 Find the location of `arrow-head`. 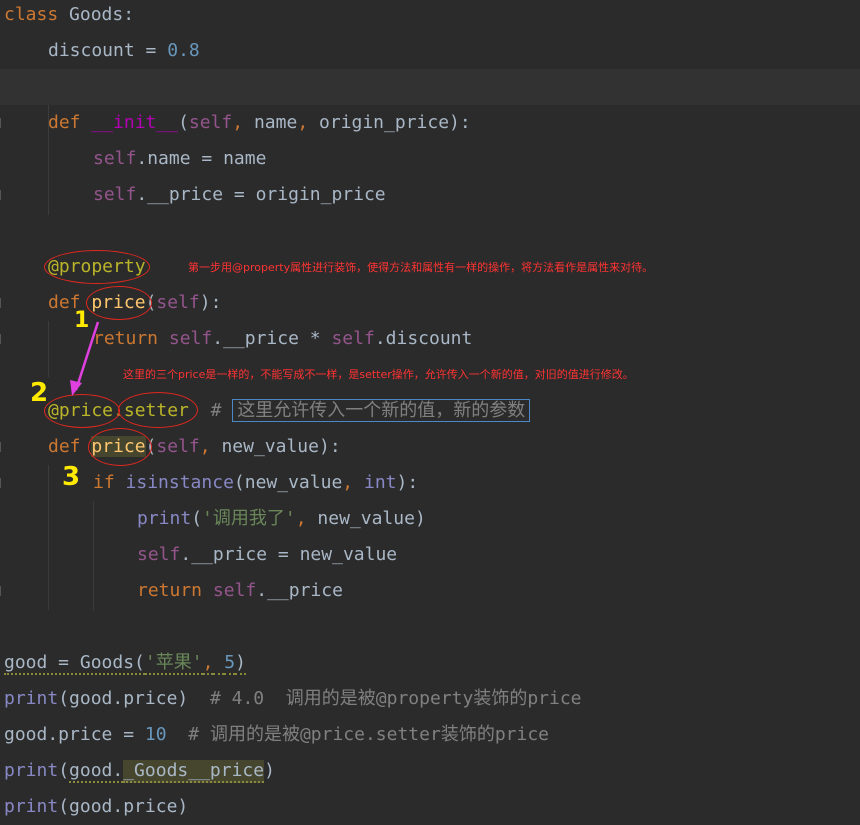

arrow-head is located at coordinates (76, 388).